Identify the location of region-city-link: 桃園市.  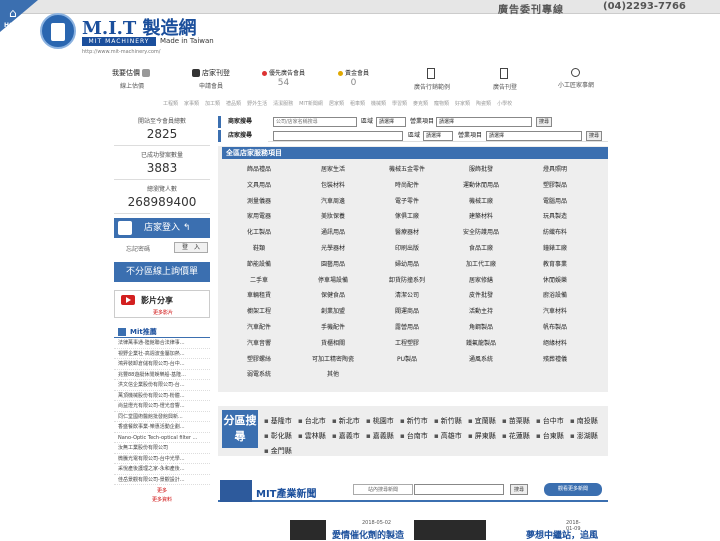
(380, 421).